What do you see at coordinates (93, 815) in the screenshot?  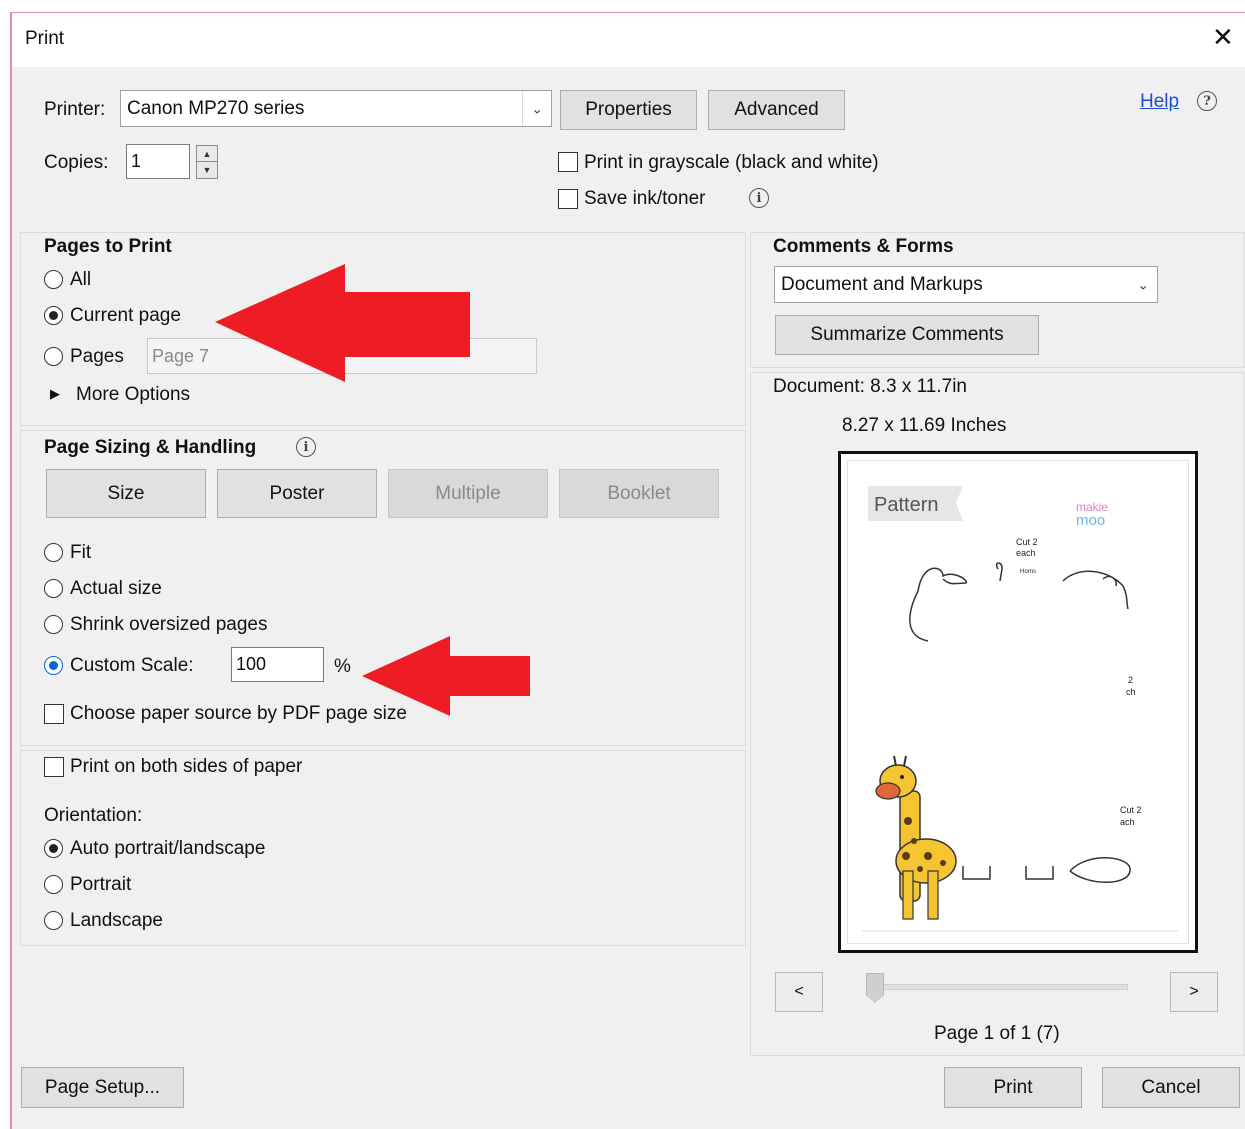 I see `orientation-title: Orientation:` at bounding box center [93, 815].